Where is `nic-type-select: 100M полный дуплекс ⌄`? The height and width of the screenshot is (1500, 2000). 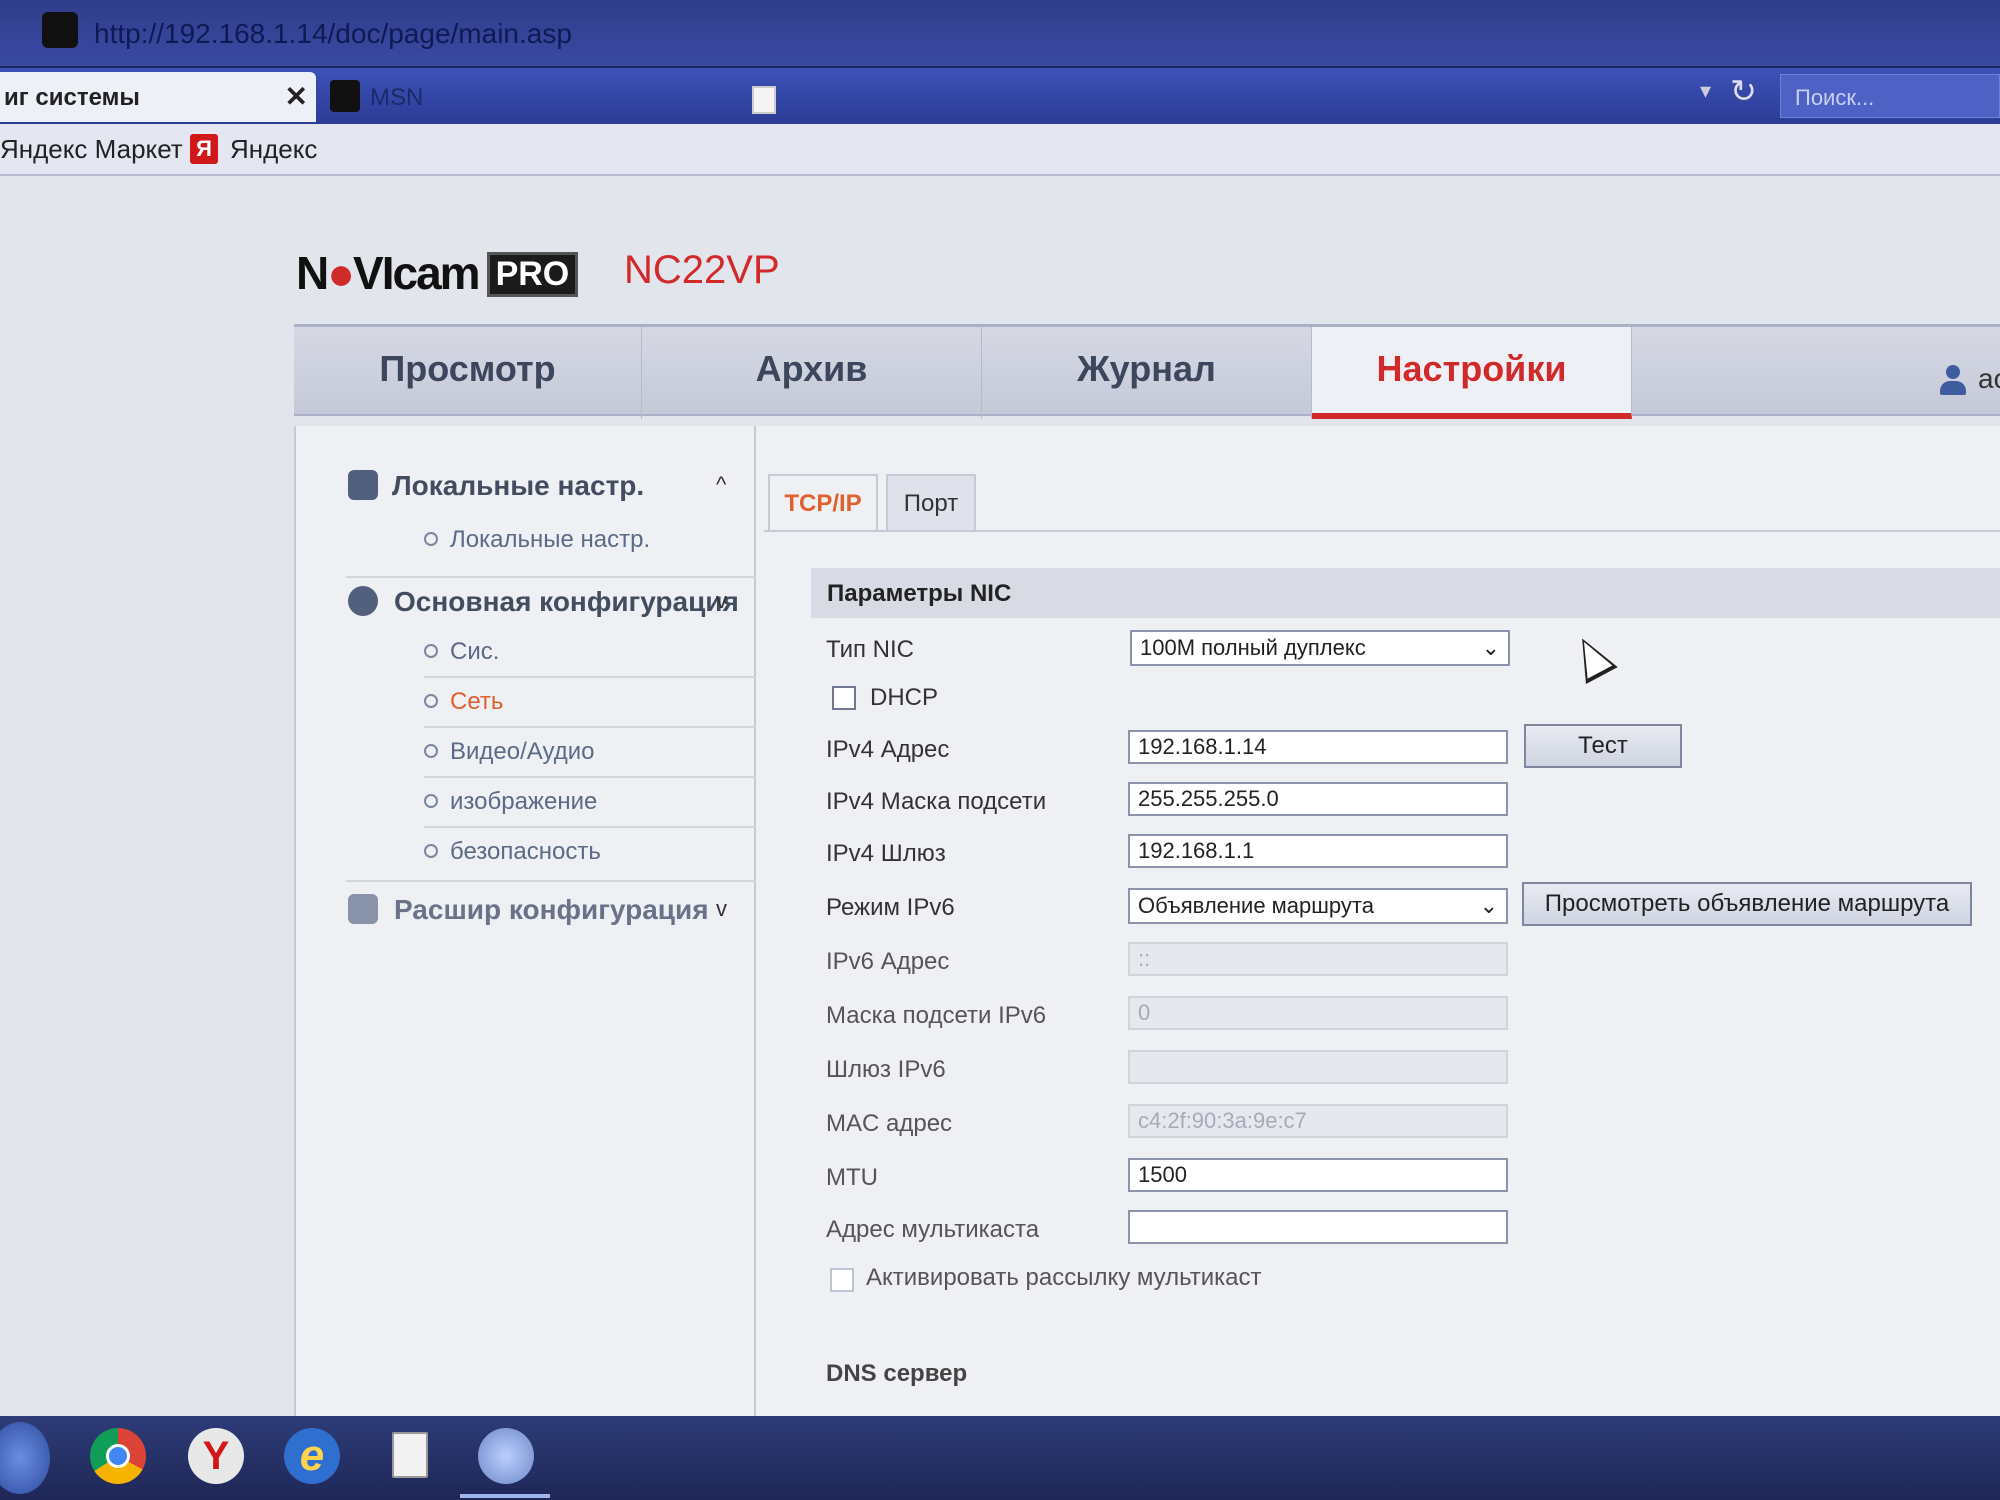 nic-type-select: 100M полный дуплекс ⌄ is located at coordinates (1320, 648).